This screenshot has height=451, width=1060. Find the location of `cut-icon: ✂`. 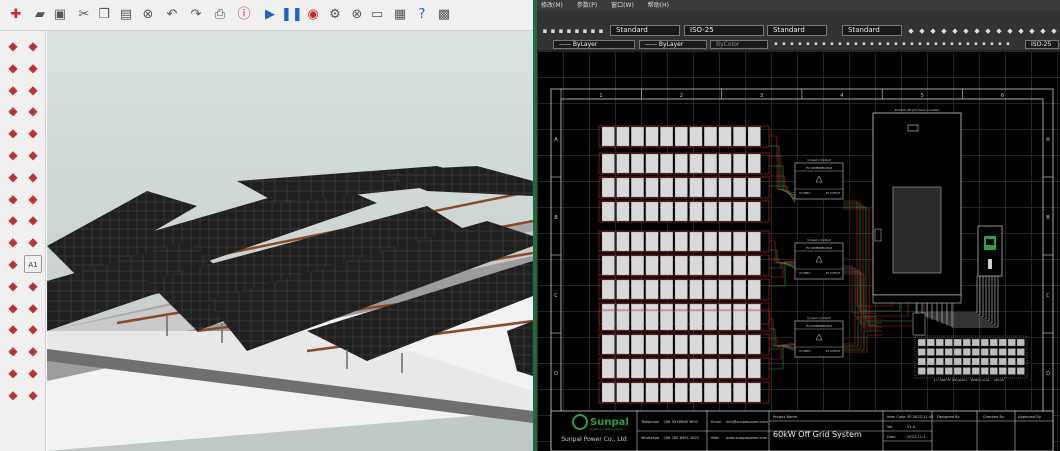

cut-icon: ✂ is located at coordinates (84, 15).